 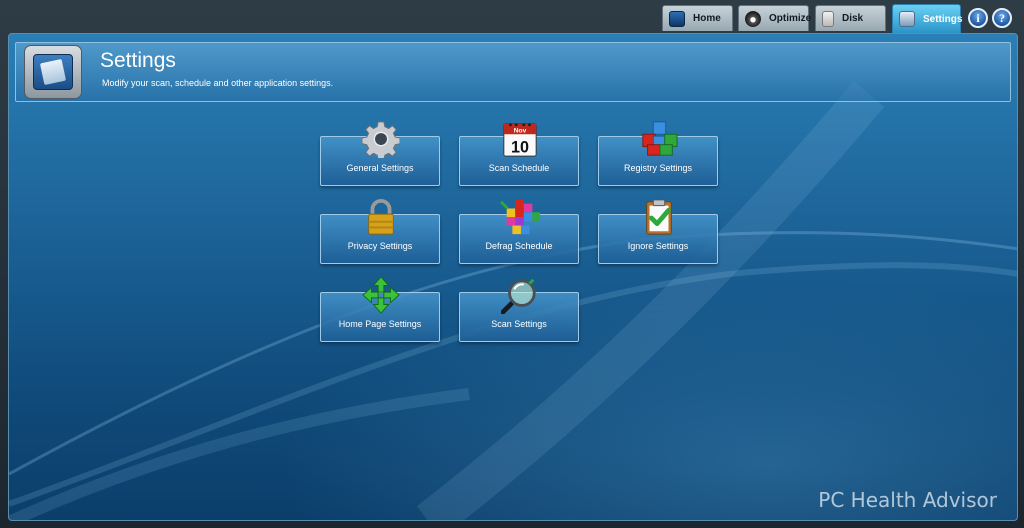 I want to click on privacy-settings-button: Privacy Settings, so click(x=380, y=231).